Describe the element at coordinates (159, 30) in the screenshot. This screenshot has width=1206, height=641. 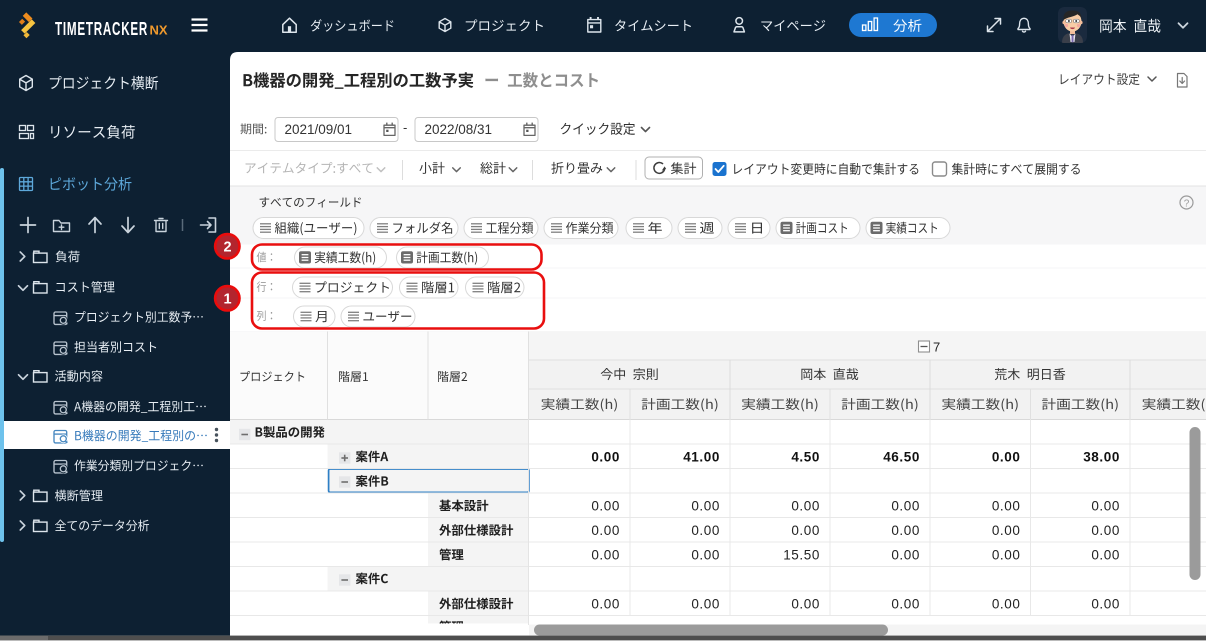
I see `svg-text: NX` at that location.